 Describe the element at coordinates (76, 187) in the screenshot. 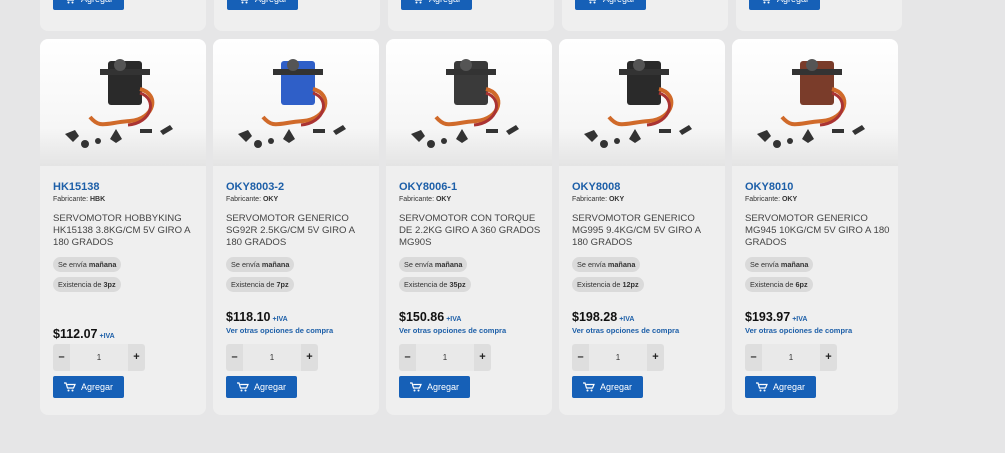

I see `product-sku-link: HK15138` at that location.